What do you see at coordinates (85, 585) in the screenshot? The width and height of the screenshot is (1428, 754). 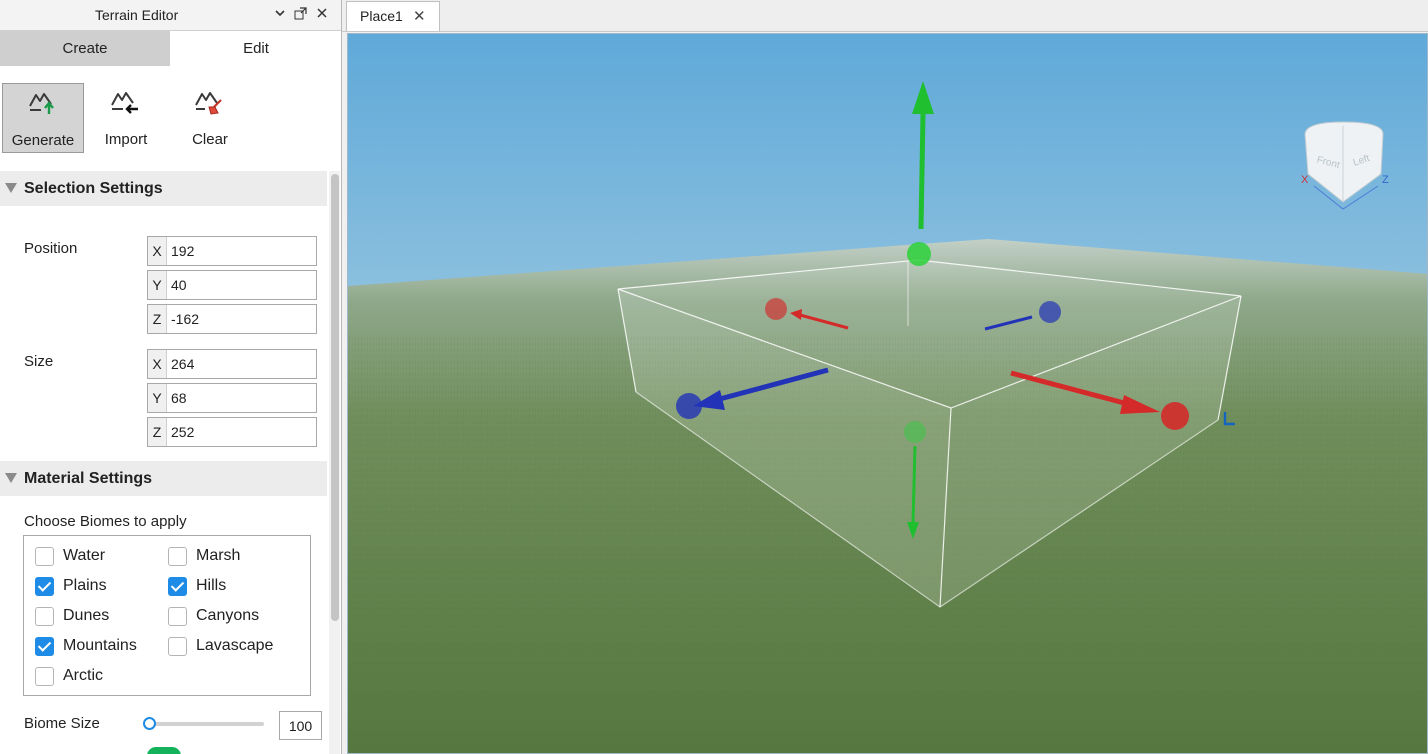 I see `plains-label: Plains` at bounding box center [85, 585].